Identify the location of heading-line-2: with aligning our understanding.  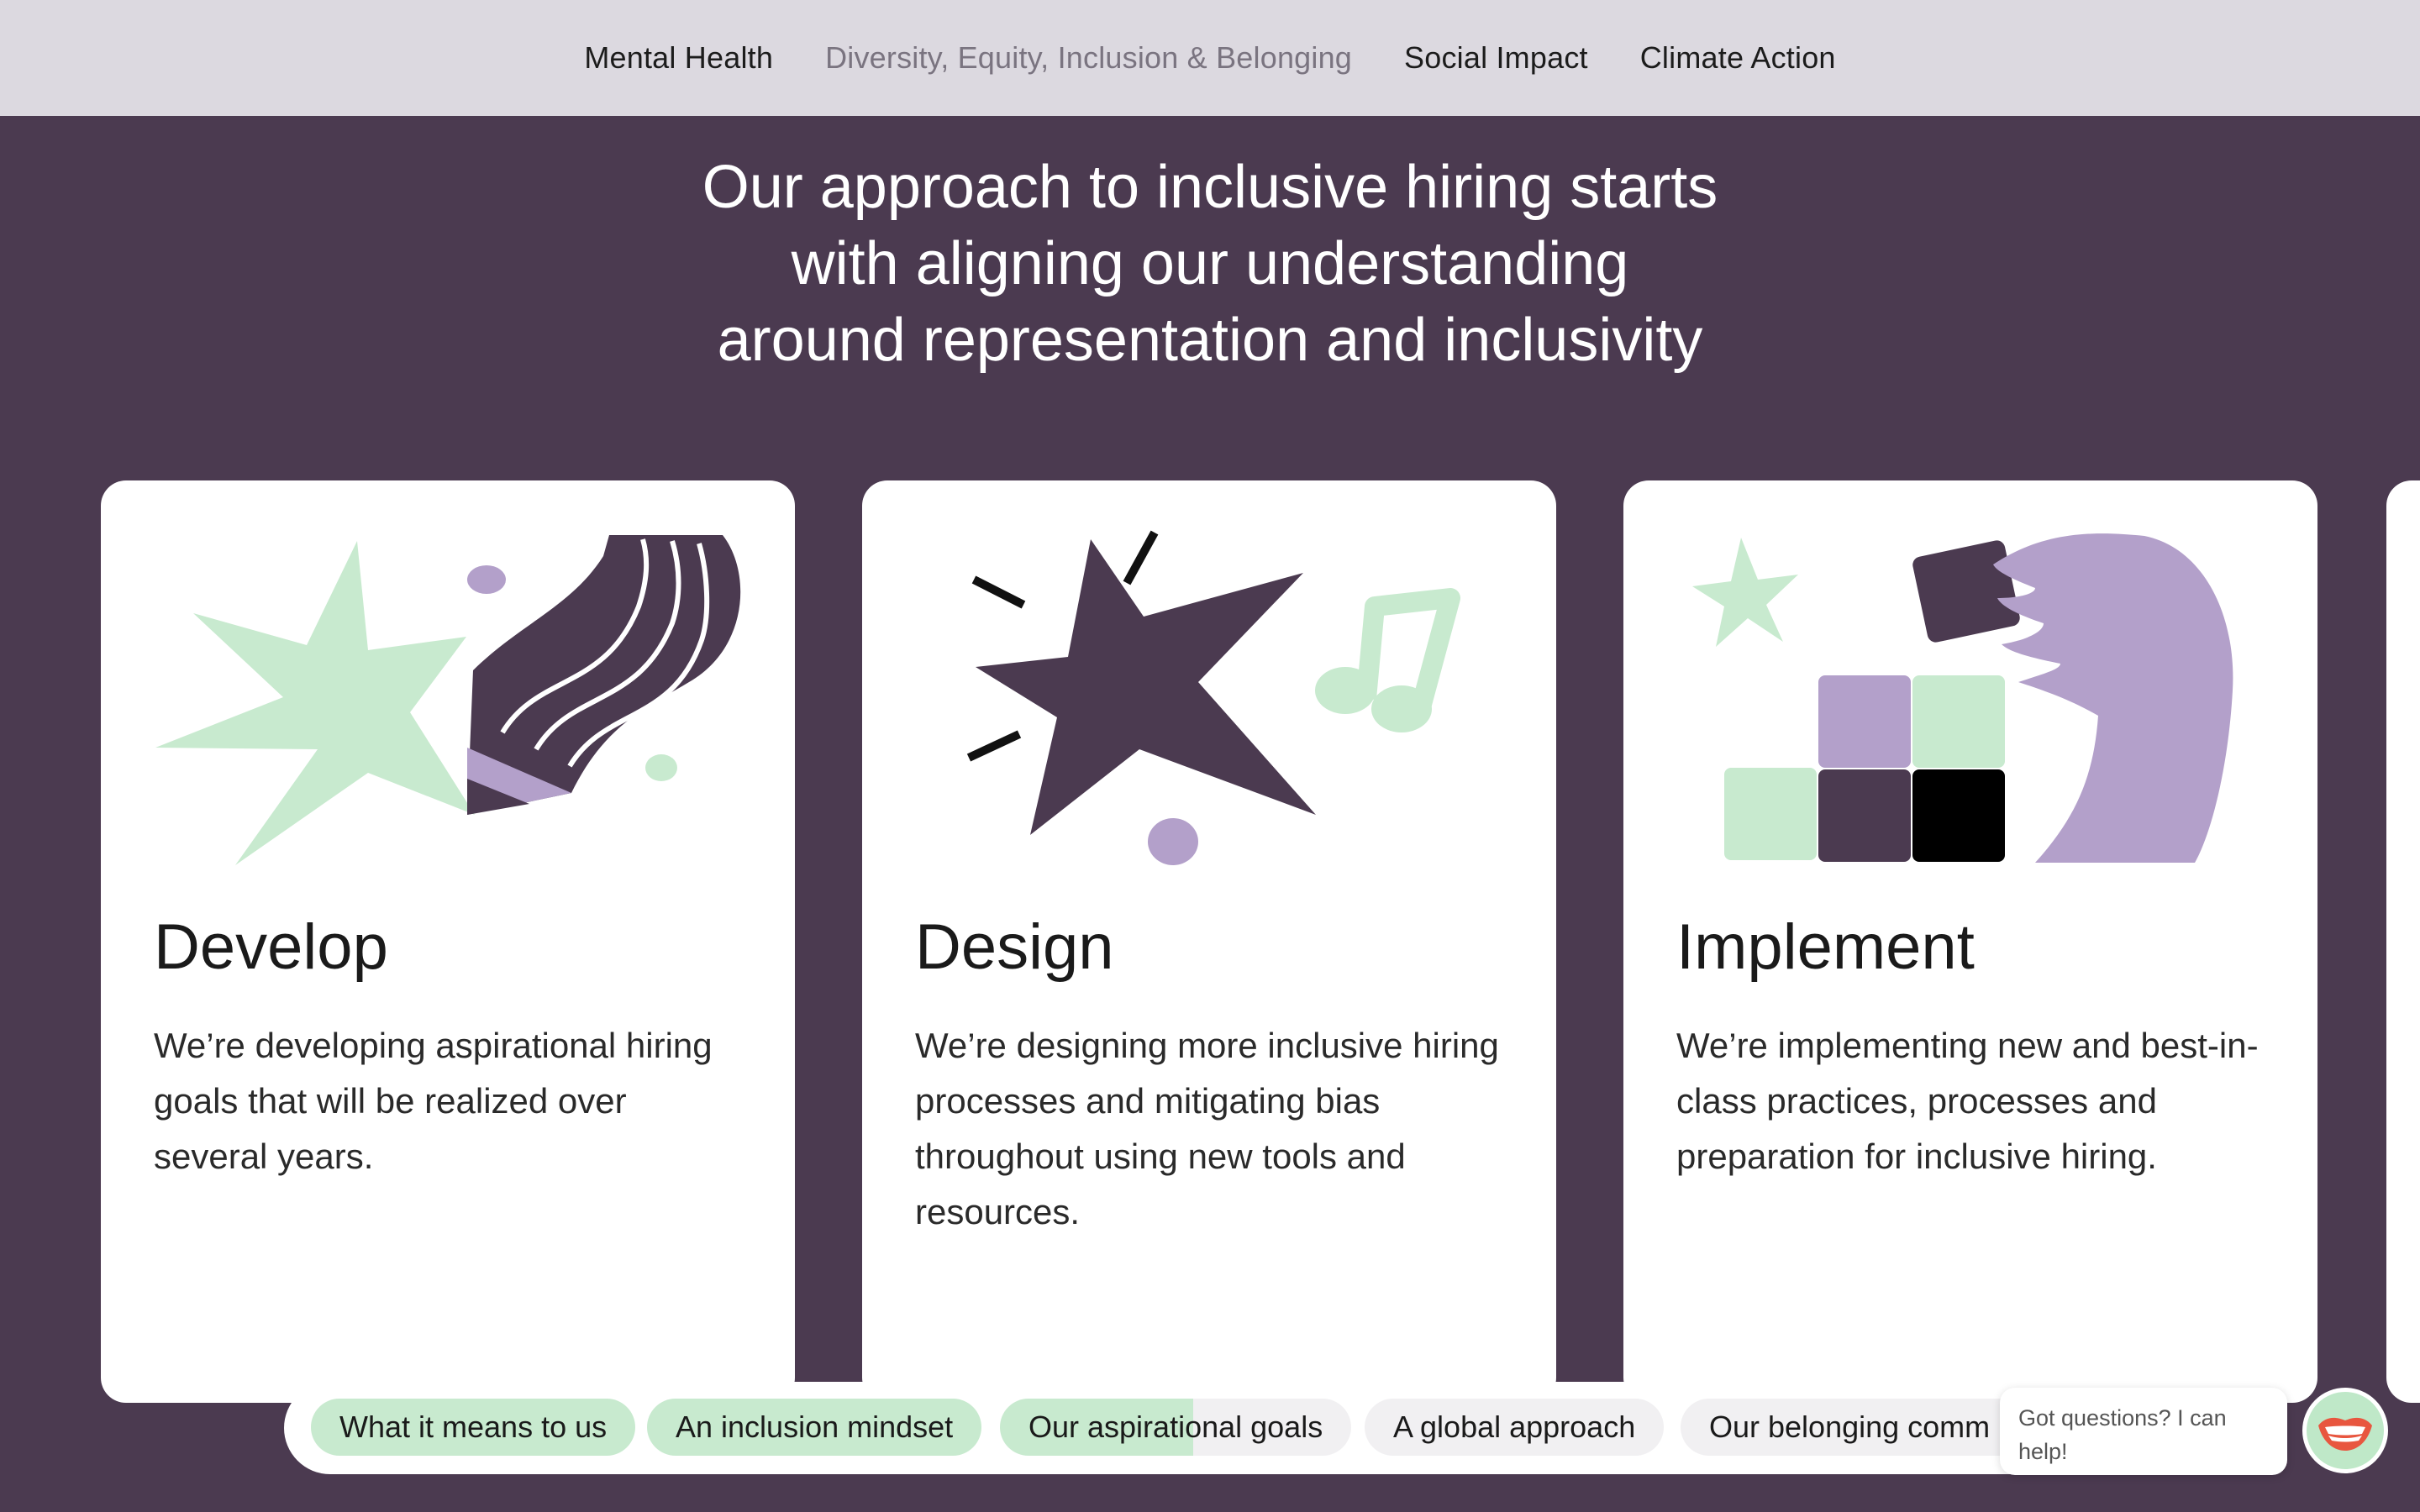
(1210, 263).